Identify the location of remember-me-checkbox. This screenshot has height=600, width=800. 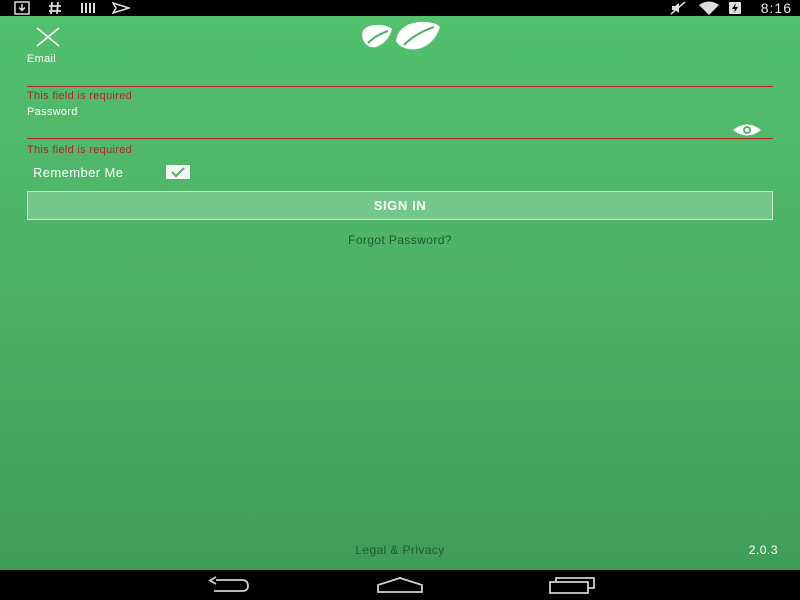
(178, 172).